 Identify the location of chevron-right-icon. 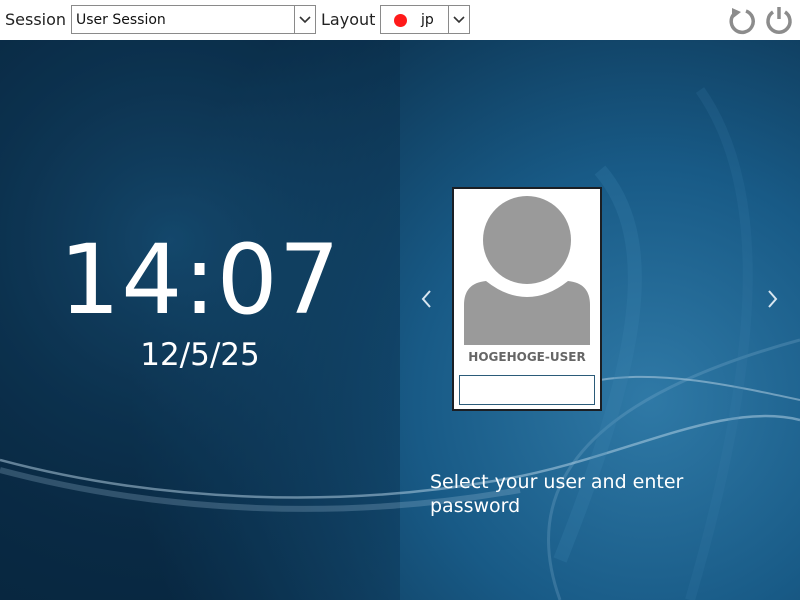
(773, 299).